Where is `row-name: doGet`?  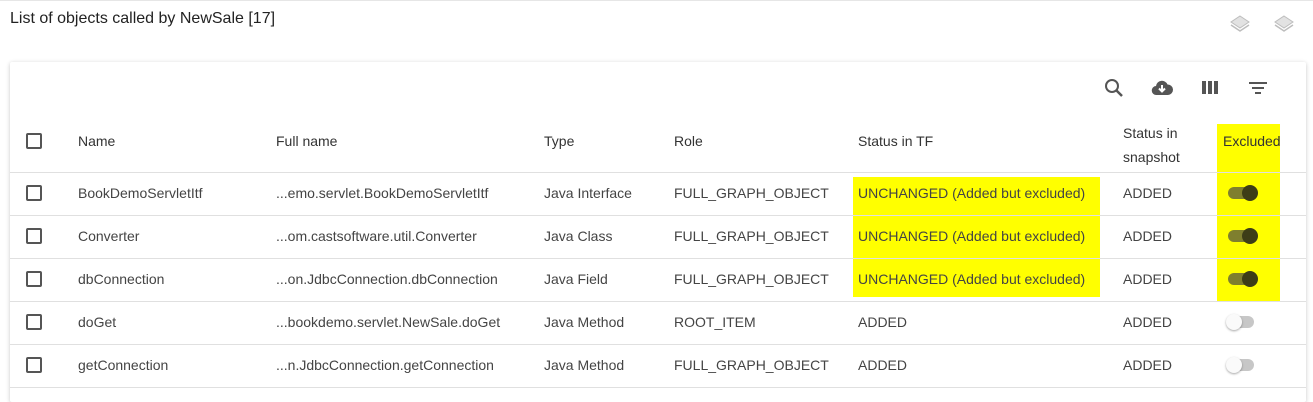 row-name: doGet is located at coordinates (97, 322).